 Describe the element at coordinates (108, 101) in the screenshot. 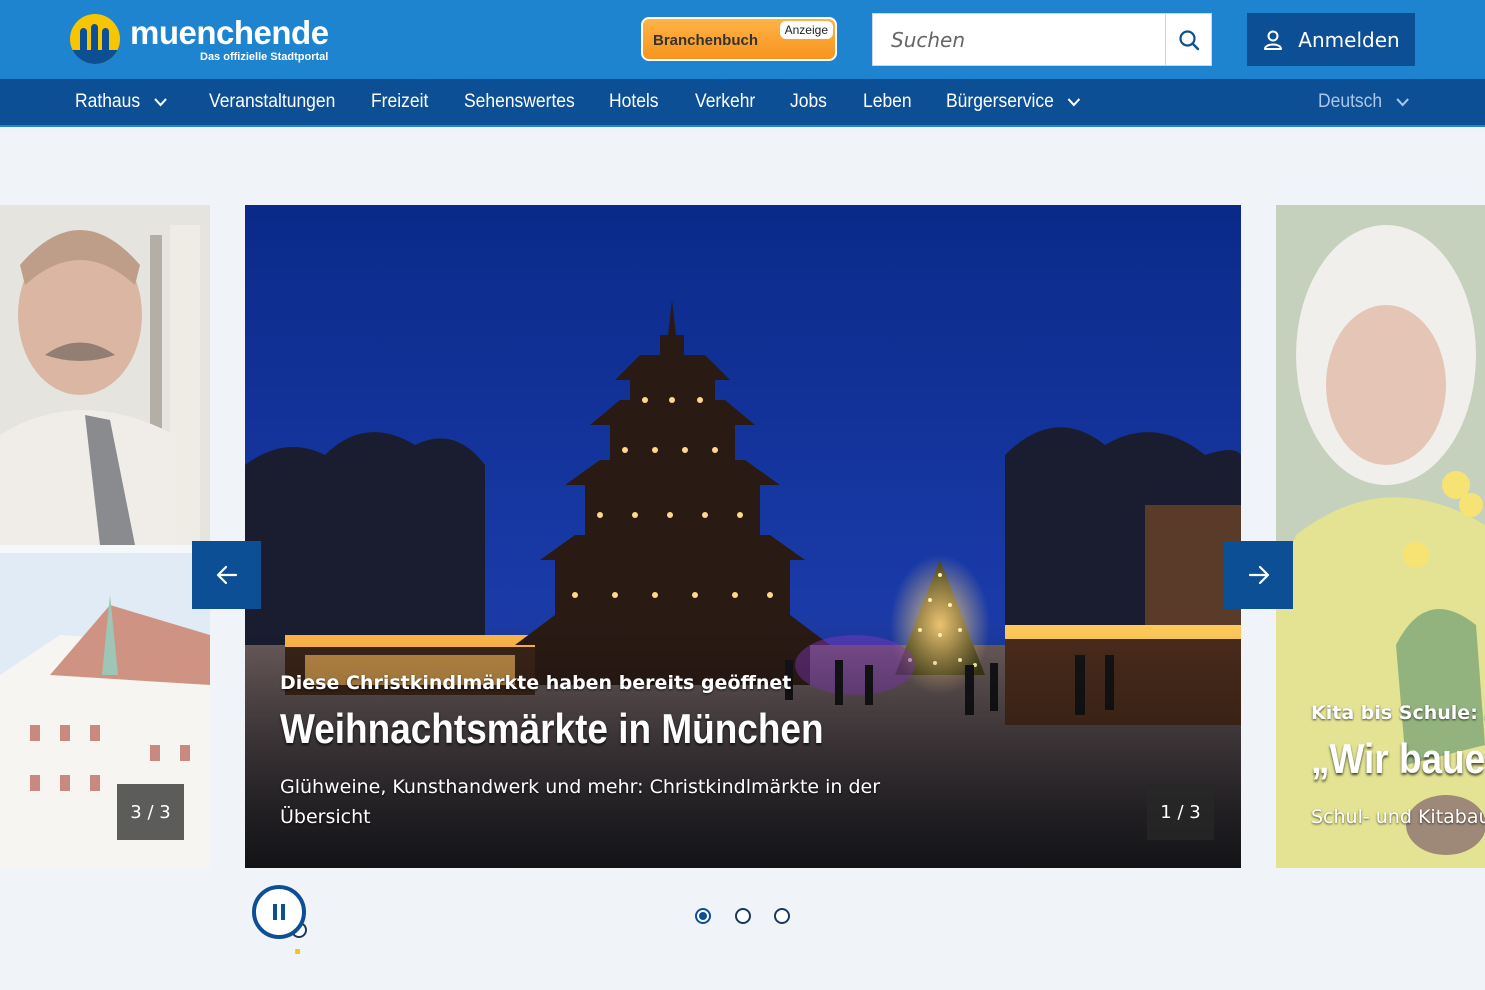

I see `nav-item-label: Rathaus` at that location.